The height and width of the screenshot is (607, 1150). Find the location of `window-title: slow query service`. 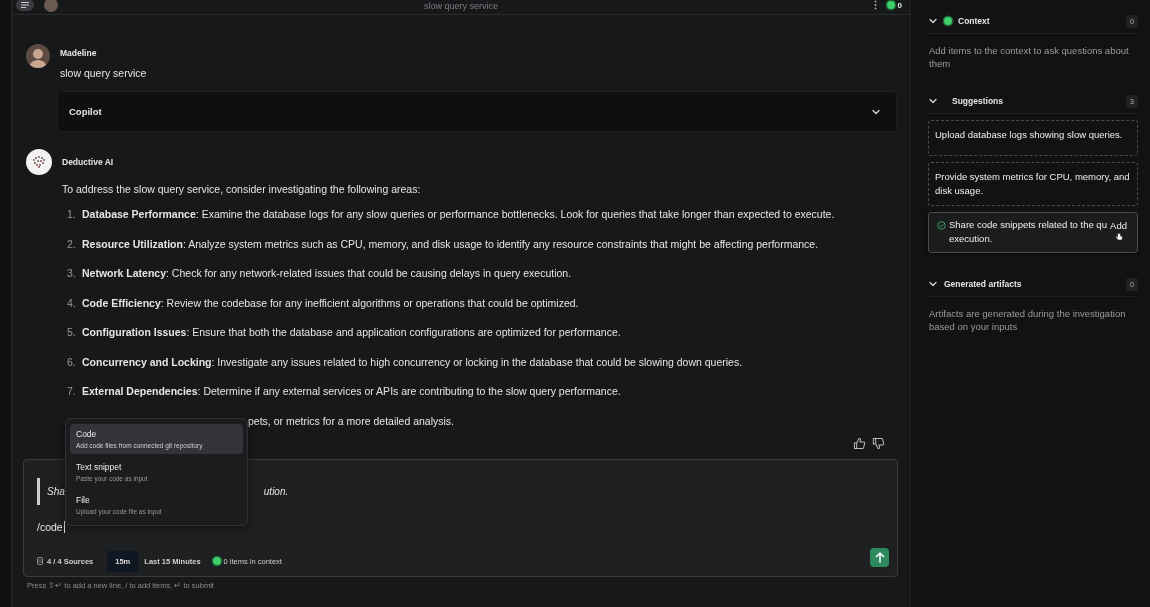

window-title: slow query service is located at coordinates (461, 6).